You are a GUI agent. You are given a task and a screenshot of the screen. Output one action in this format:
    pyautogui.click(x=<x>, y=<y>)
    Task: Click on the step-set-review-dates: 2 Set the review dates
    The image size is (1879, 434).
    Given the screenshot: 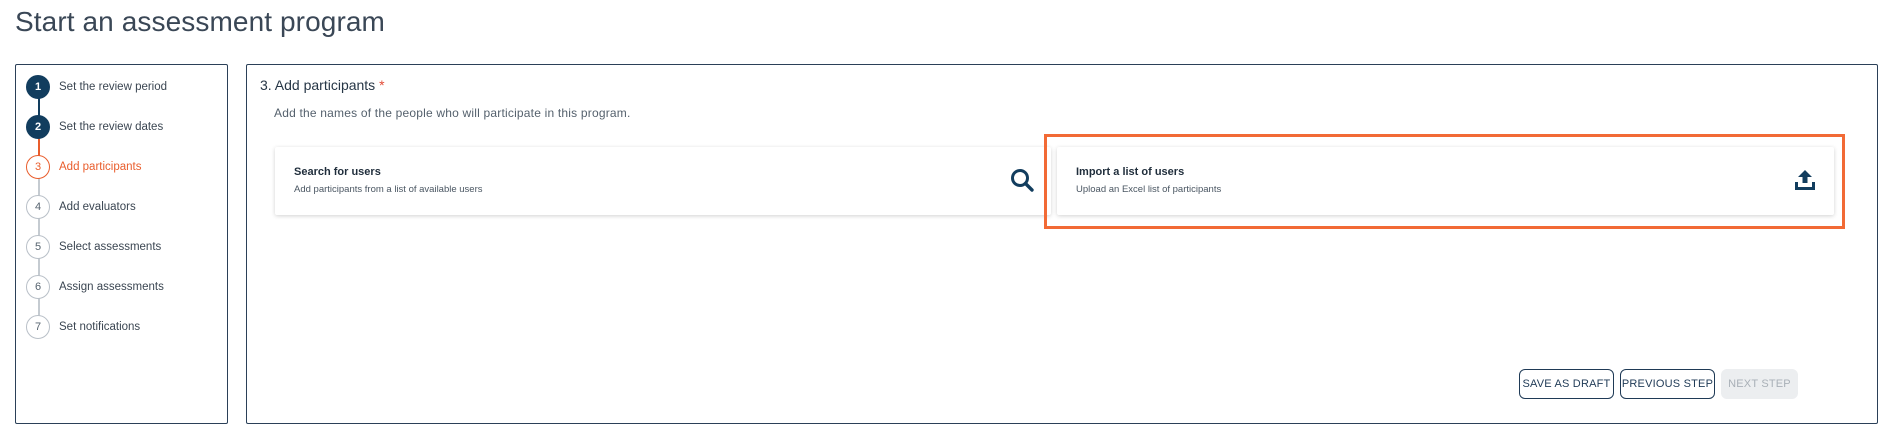 What is the action you would take?
    pyautogui.click(x=94, y=127)
    